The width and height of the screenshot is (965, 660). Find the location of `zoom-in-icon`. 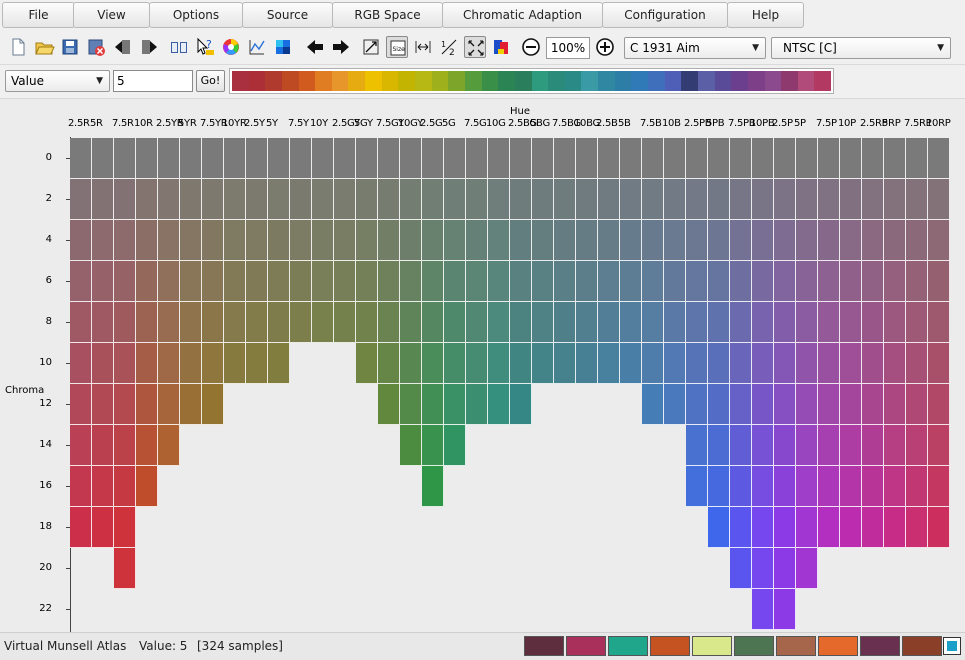

zoom-in-icon is located at coordinates (605, 47).